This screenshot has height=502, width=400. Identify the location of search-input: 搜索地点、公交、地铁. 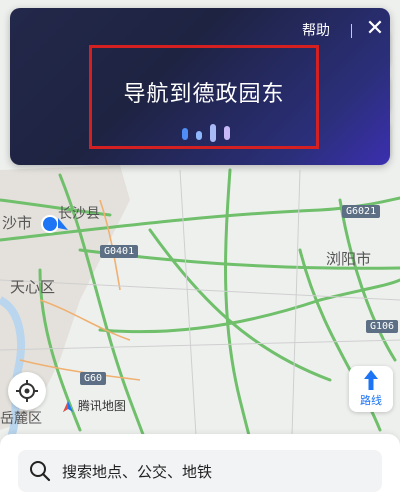
(200, 471).